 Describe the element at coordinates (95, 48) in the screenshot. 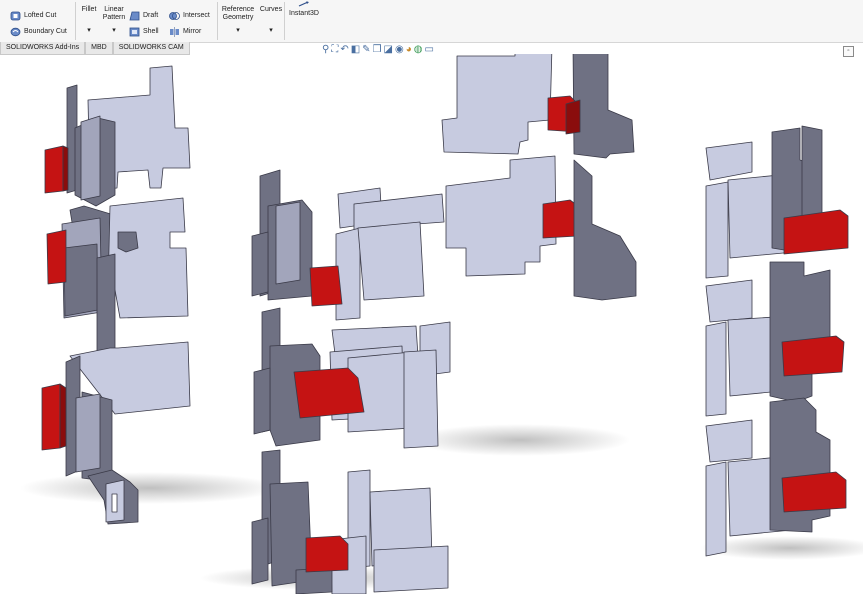

I see `command-manager-tabs: SOLIDWORKS Add-Ins MBD SOLIDWORKS CAM` at that location.